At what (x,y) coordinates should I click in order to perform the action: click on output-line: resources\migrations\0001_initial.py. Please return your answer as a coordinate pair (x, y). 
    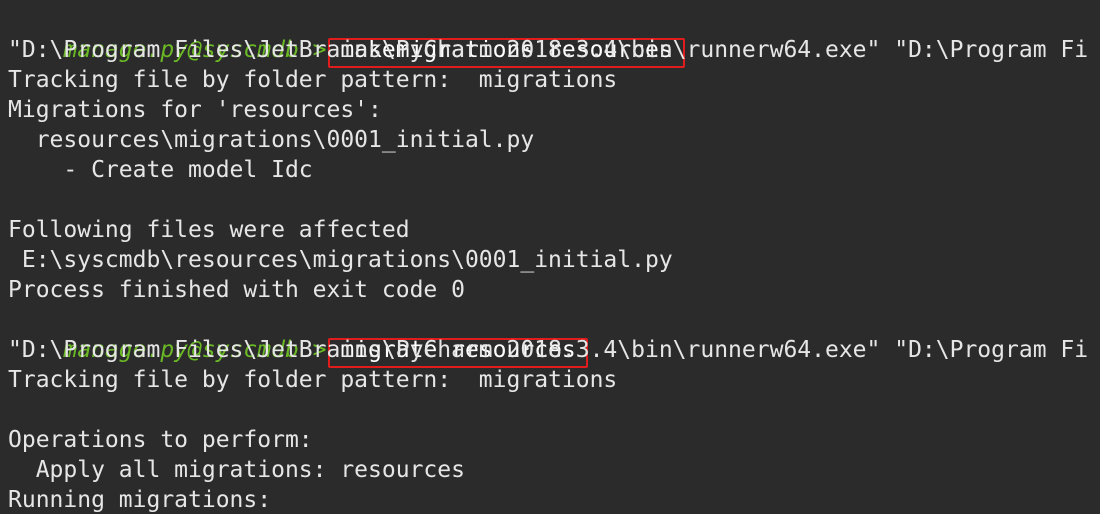
    Looking at the image, I should click on (271, 140).